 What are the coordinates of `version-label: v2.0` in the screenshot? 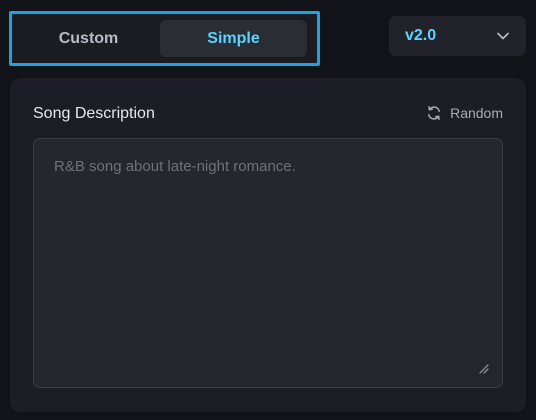 It's located at (421, 35).